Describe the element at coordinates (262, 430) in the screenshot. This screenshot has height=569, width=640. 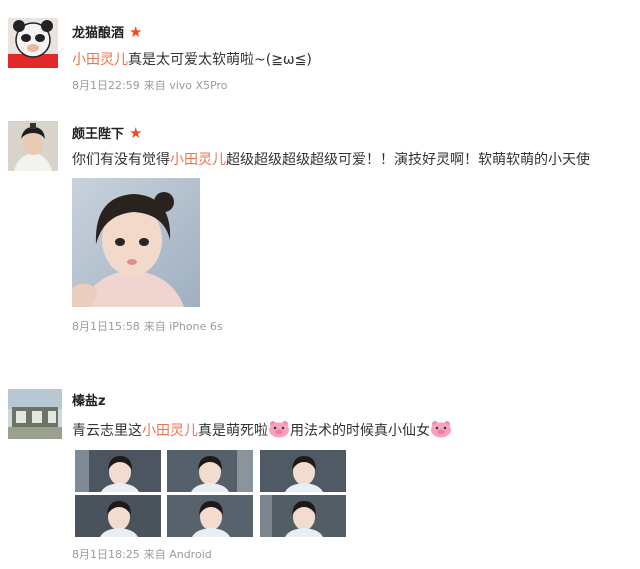
I see `post-text: 青云志里这小田灵儿真是萌死啦 用法术的时候真小仙女` at that location.